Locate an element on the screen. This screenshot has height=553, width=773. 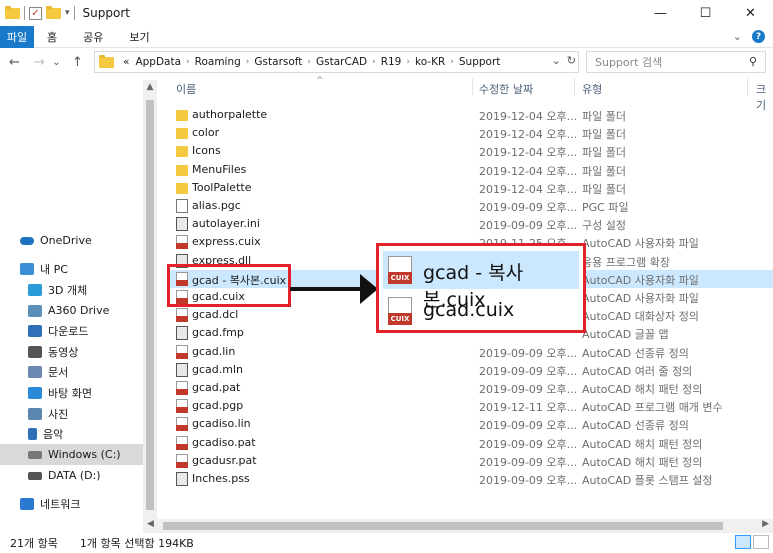
file-row: gcad.mln 2019-09-09 오후... AutoCAD 여러 줄 정의 is located at coordinates (471, 370).